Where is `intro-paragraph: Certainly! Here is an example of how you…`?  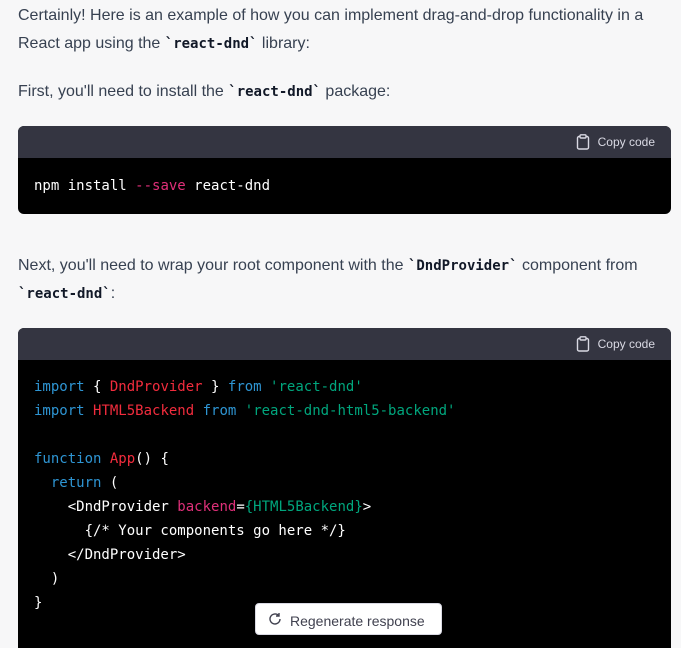 intro-paragraph: Certainly! Here is an example of how you… is located at coordinates (331, 29).